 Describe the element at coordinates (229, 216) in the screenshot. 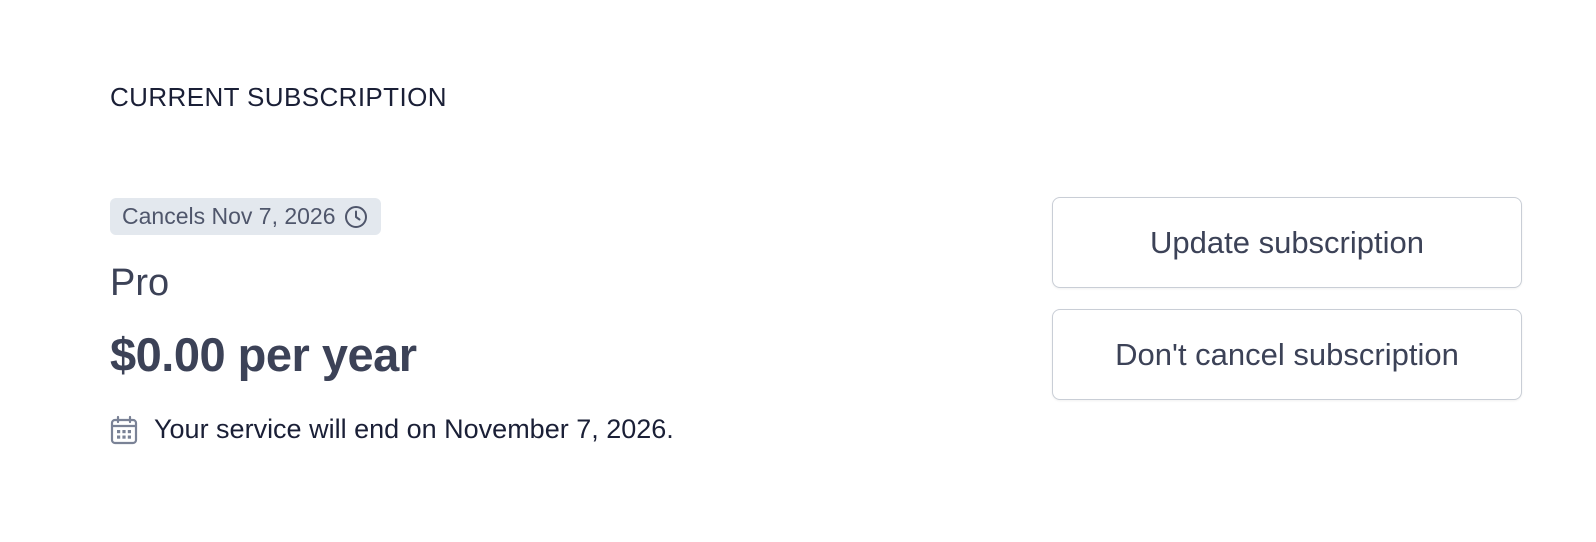

I see `status-badge-label: Cancels Nov 7, 2026` at that location.